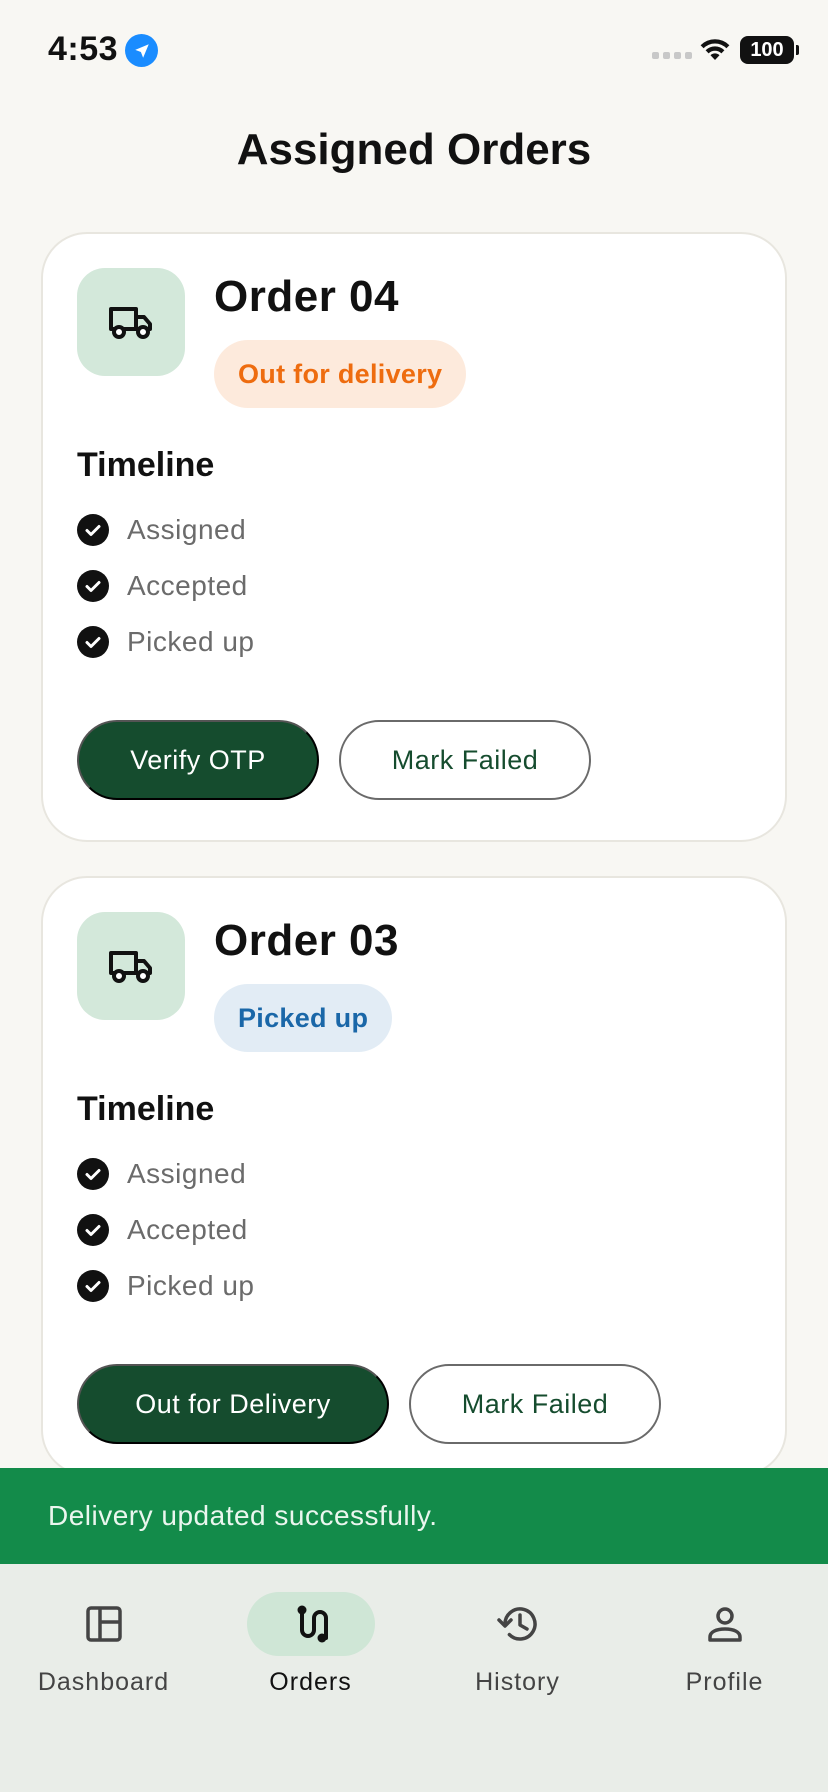  Describe the element at coordinates (243, 1515) in the screenshot. I see `toast-message: Delivery updated successfully.` at that location.